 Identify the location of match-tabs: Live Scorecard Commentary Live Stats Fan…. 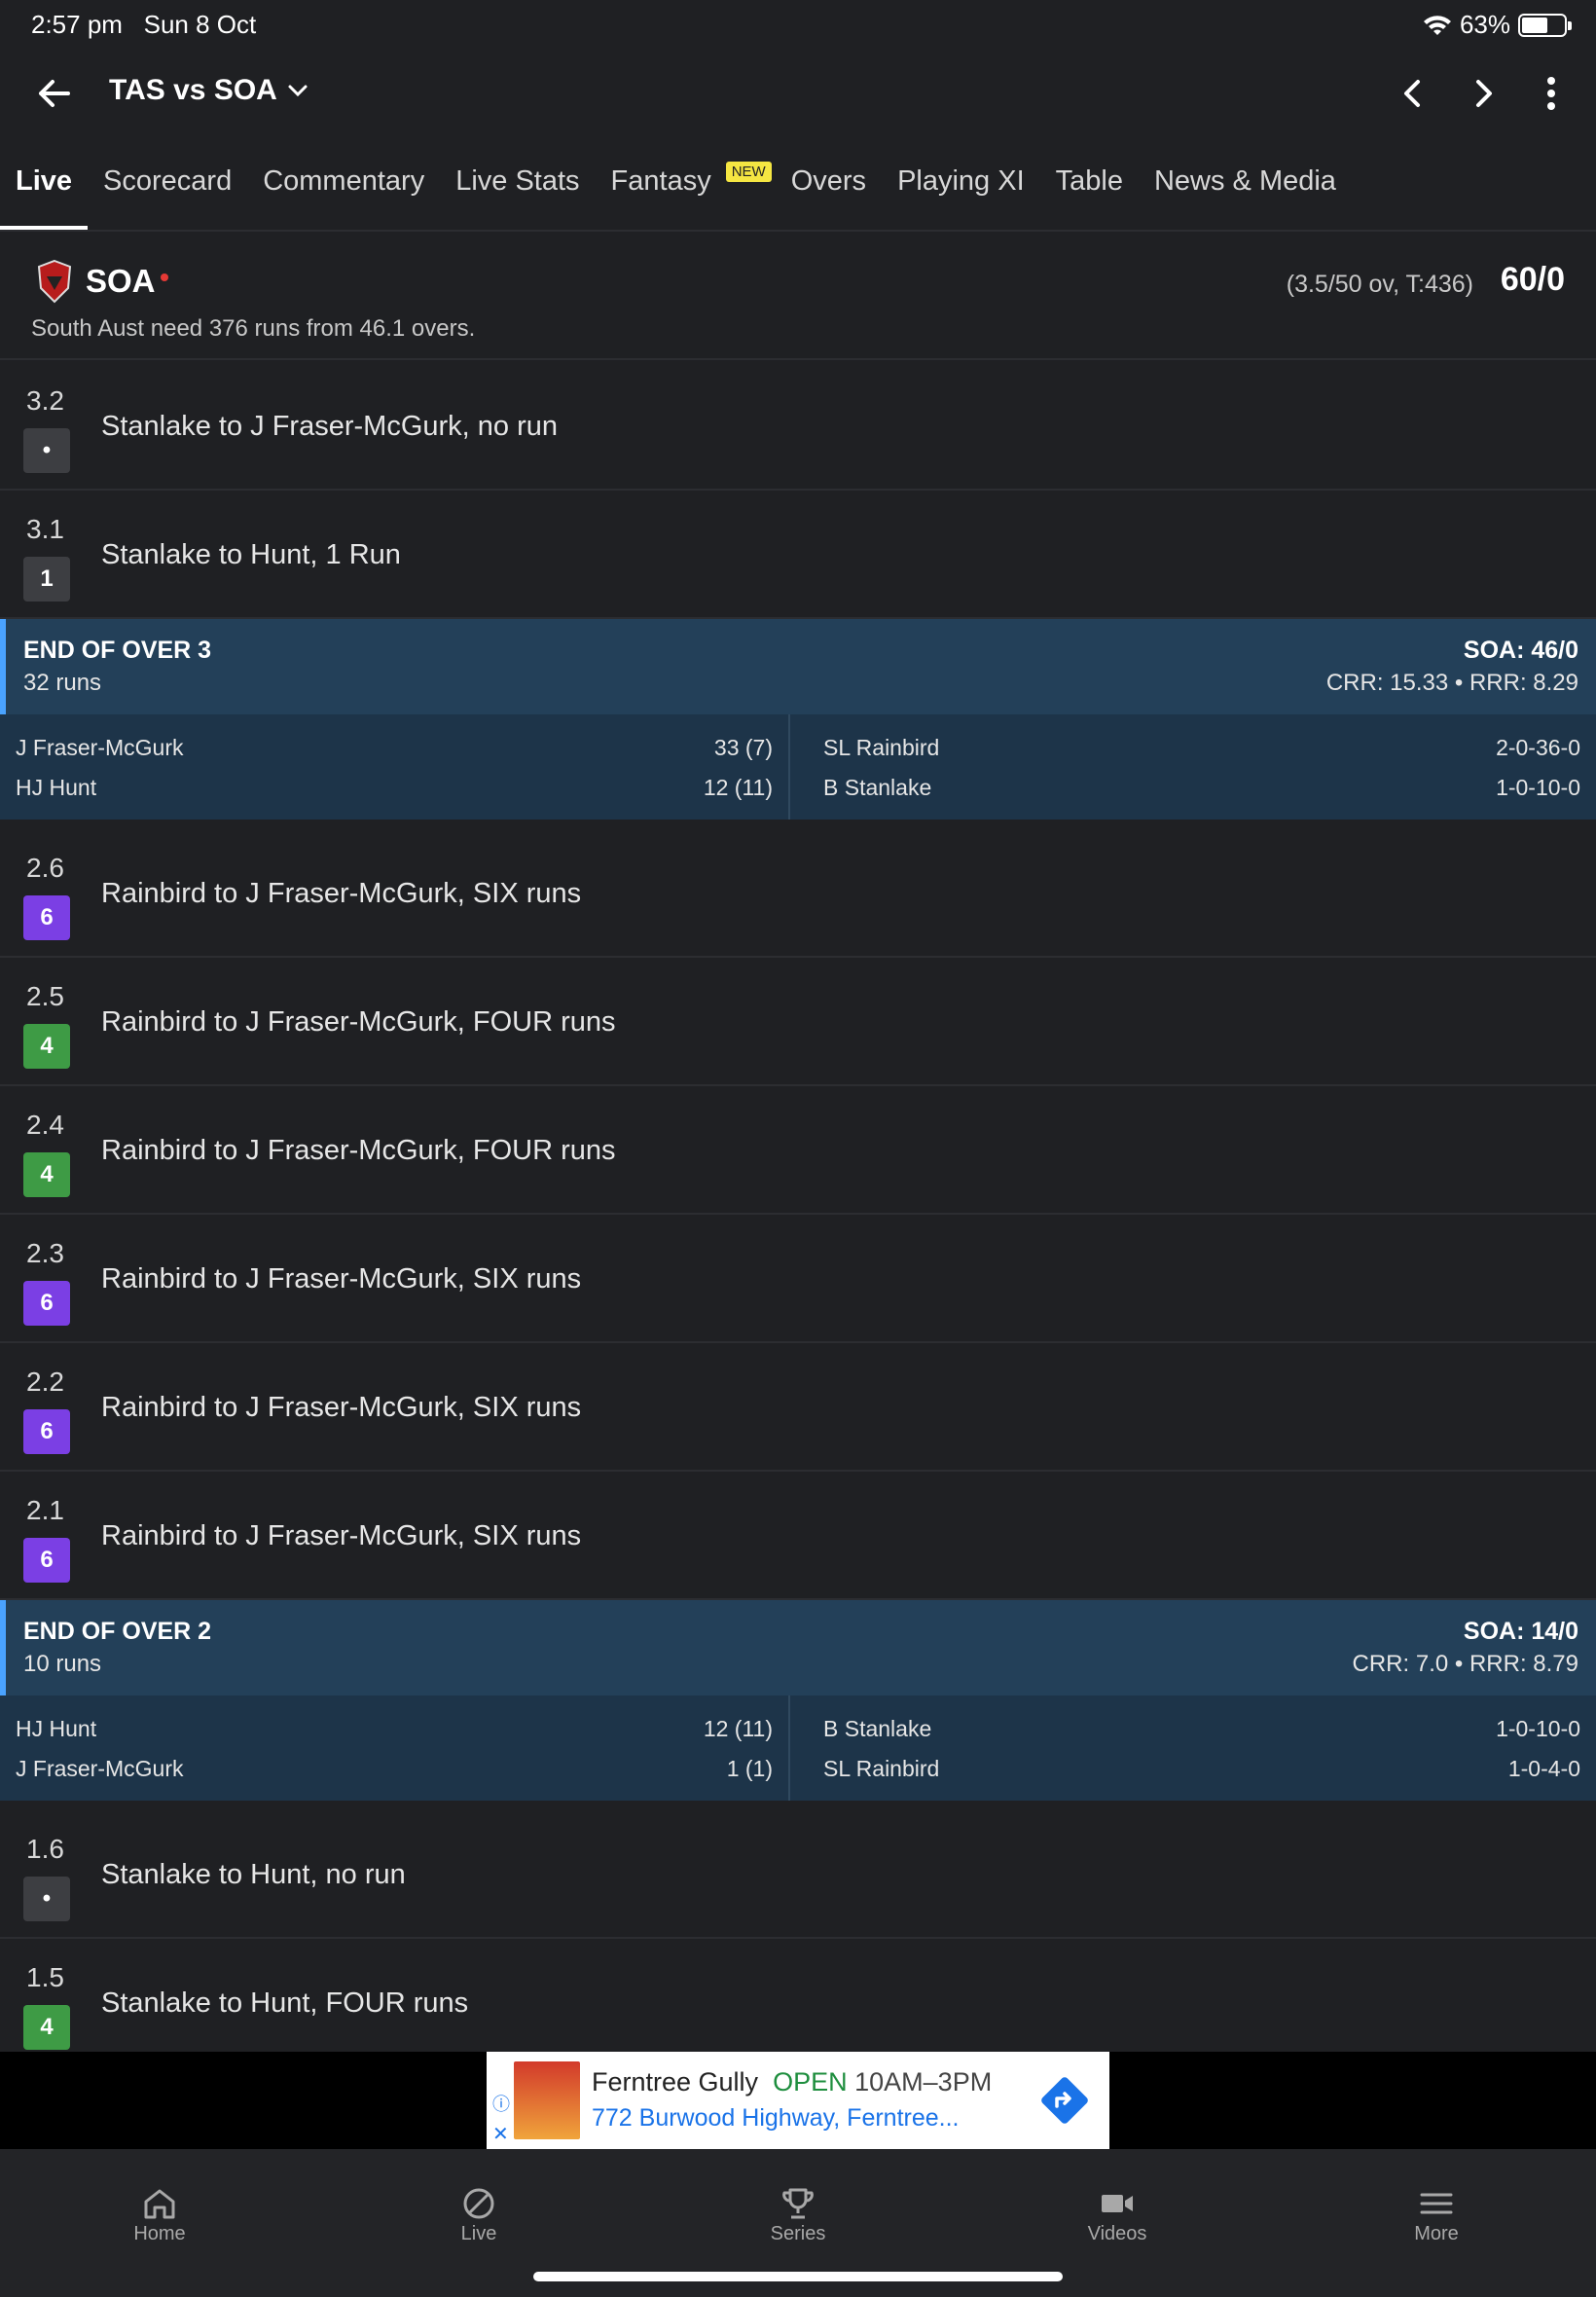
(798, 194).